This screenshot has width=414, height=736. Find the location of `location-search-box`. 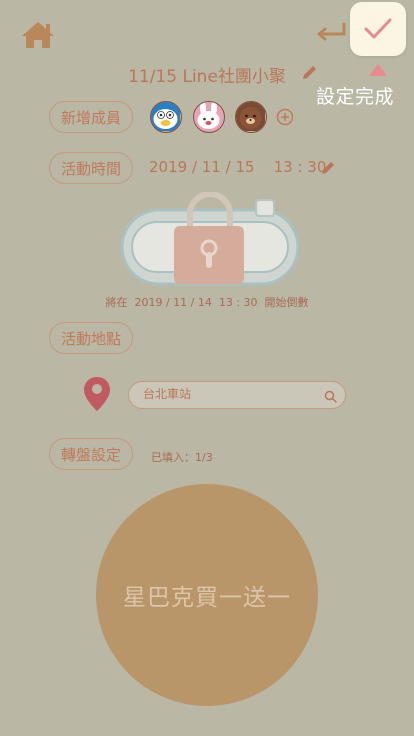

location-search-box is located at coordinates (237, 395).